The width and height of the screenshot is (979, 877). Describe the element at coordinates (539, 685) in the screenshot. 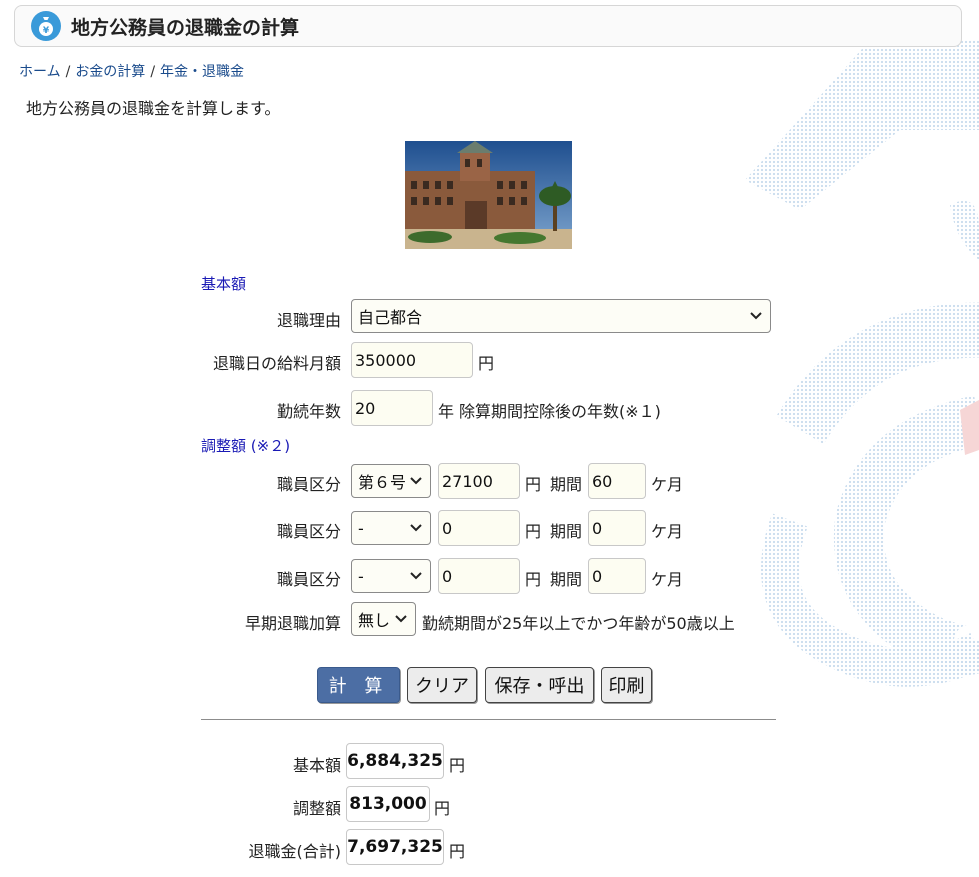

I see `save-load-button: 保存・呼出` at that location.